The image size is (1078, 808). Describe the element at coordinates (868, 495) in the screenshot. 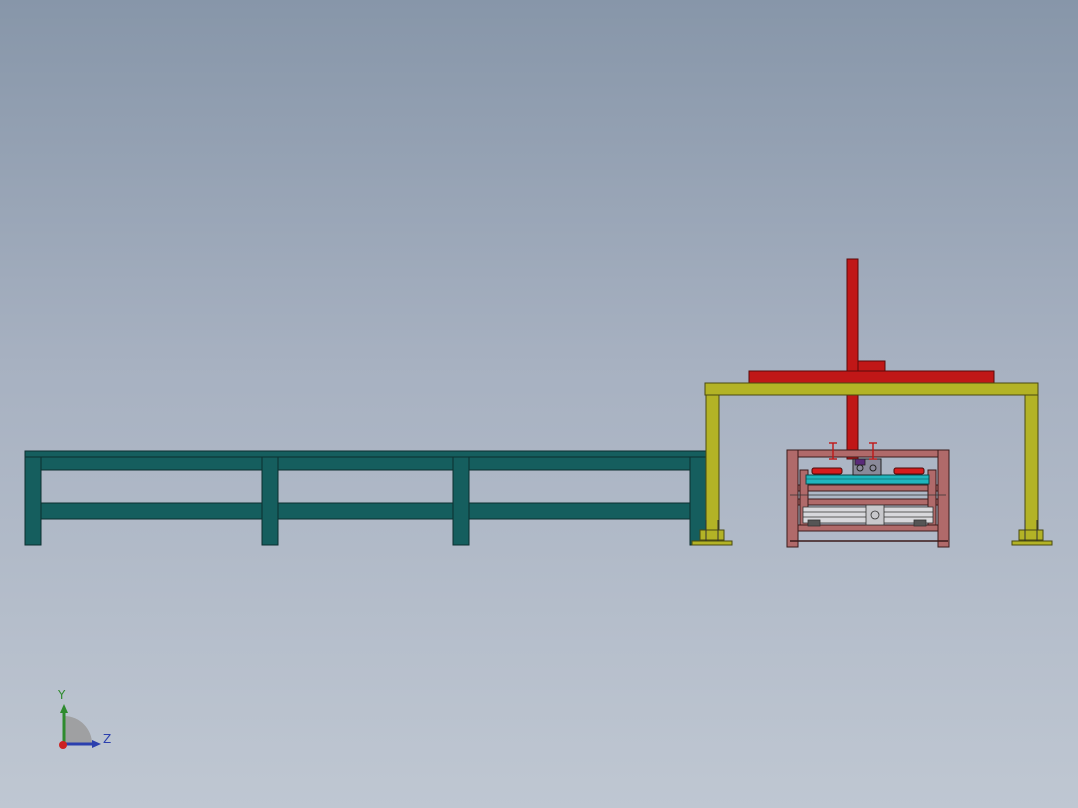

I see `gripper-station` at that location.